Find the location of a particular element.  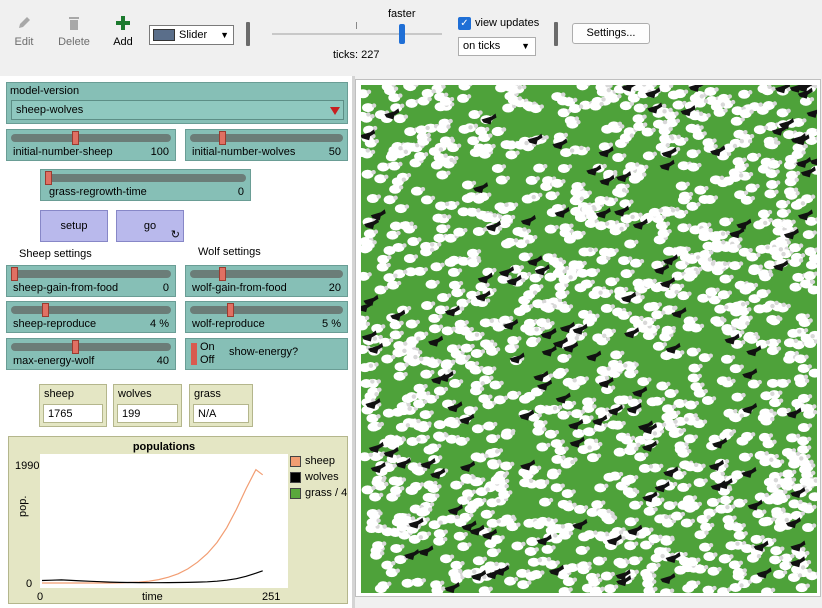

speed-slider-thumb is located at coordinates (402, 34).